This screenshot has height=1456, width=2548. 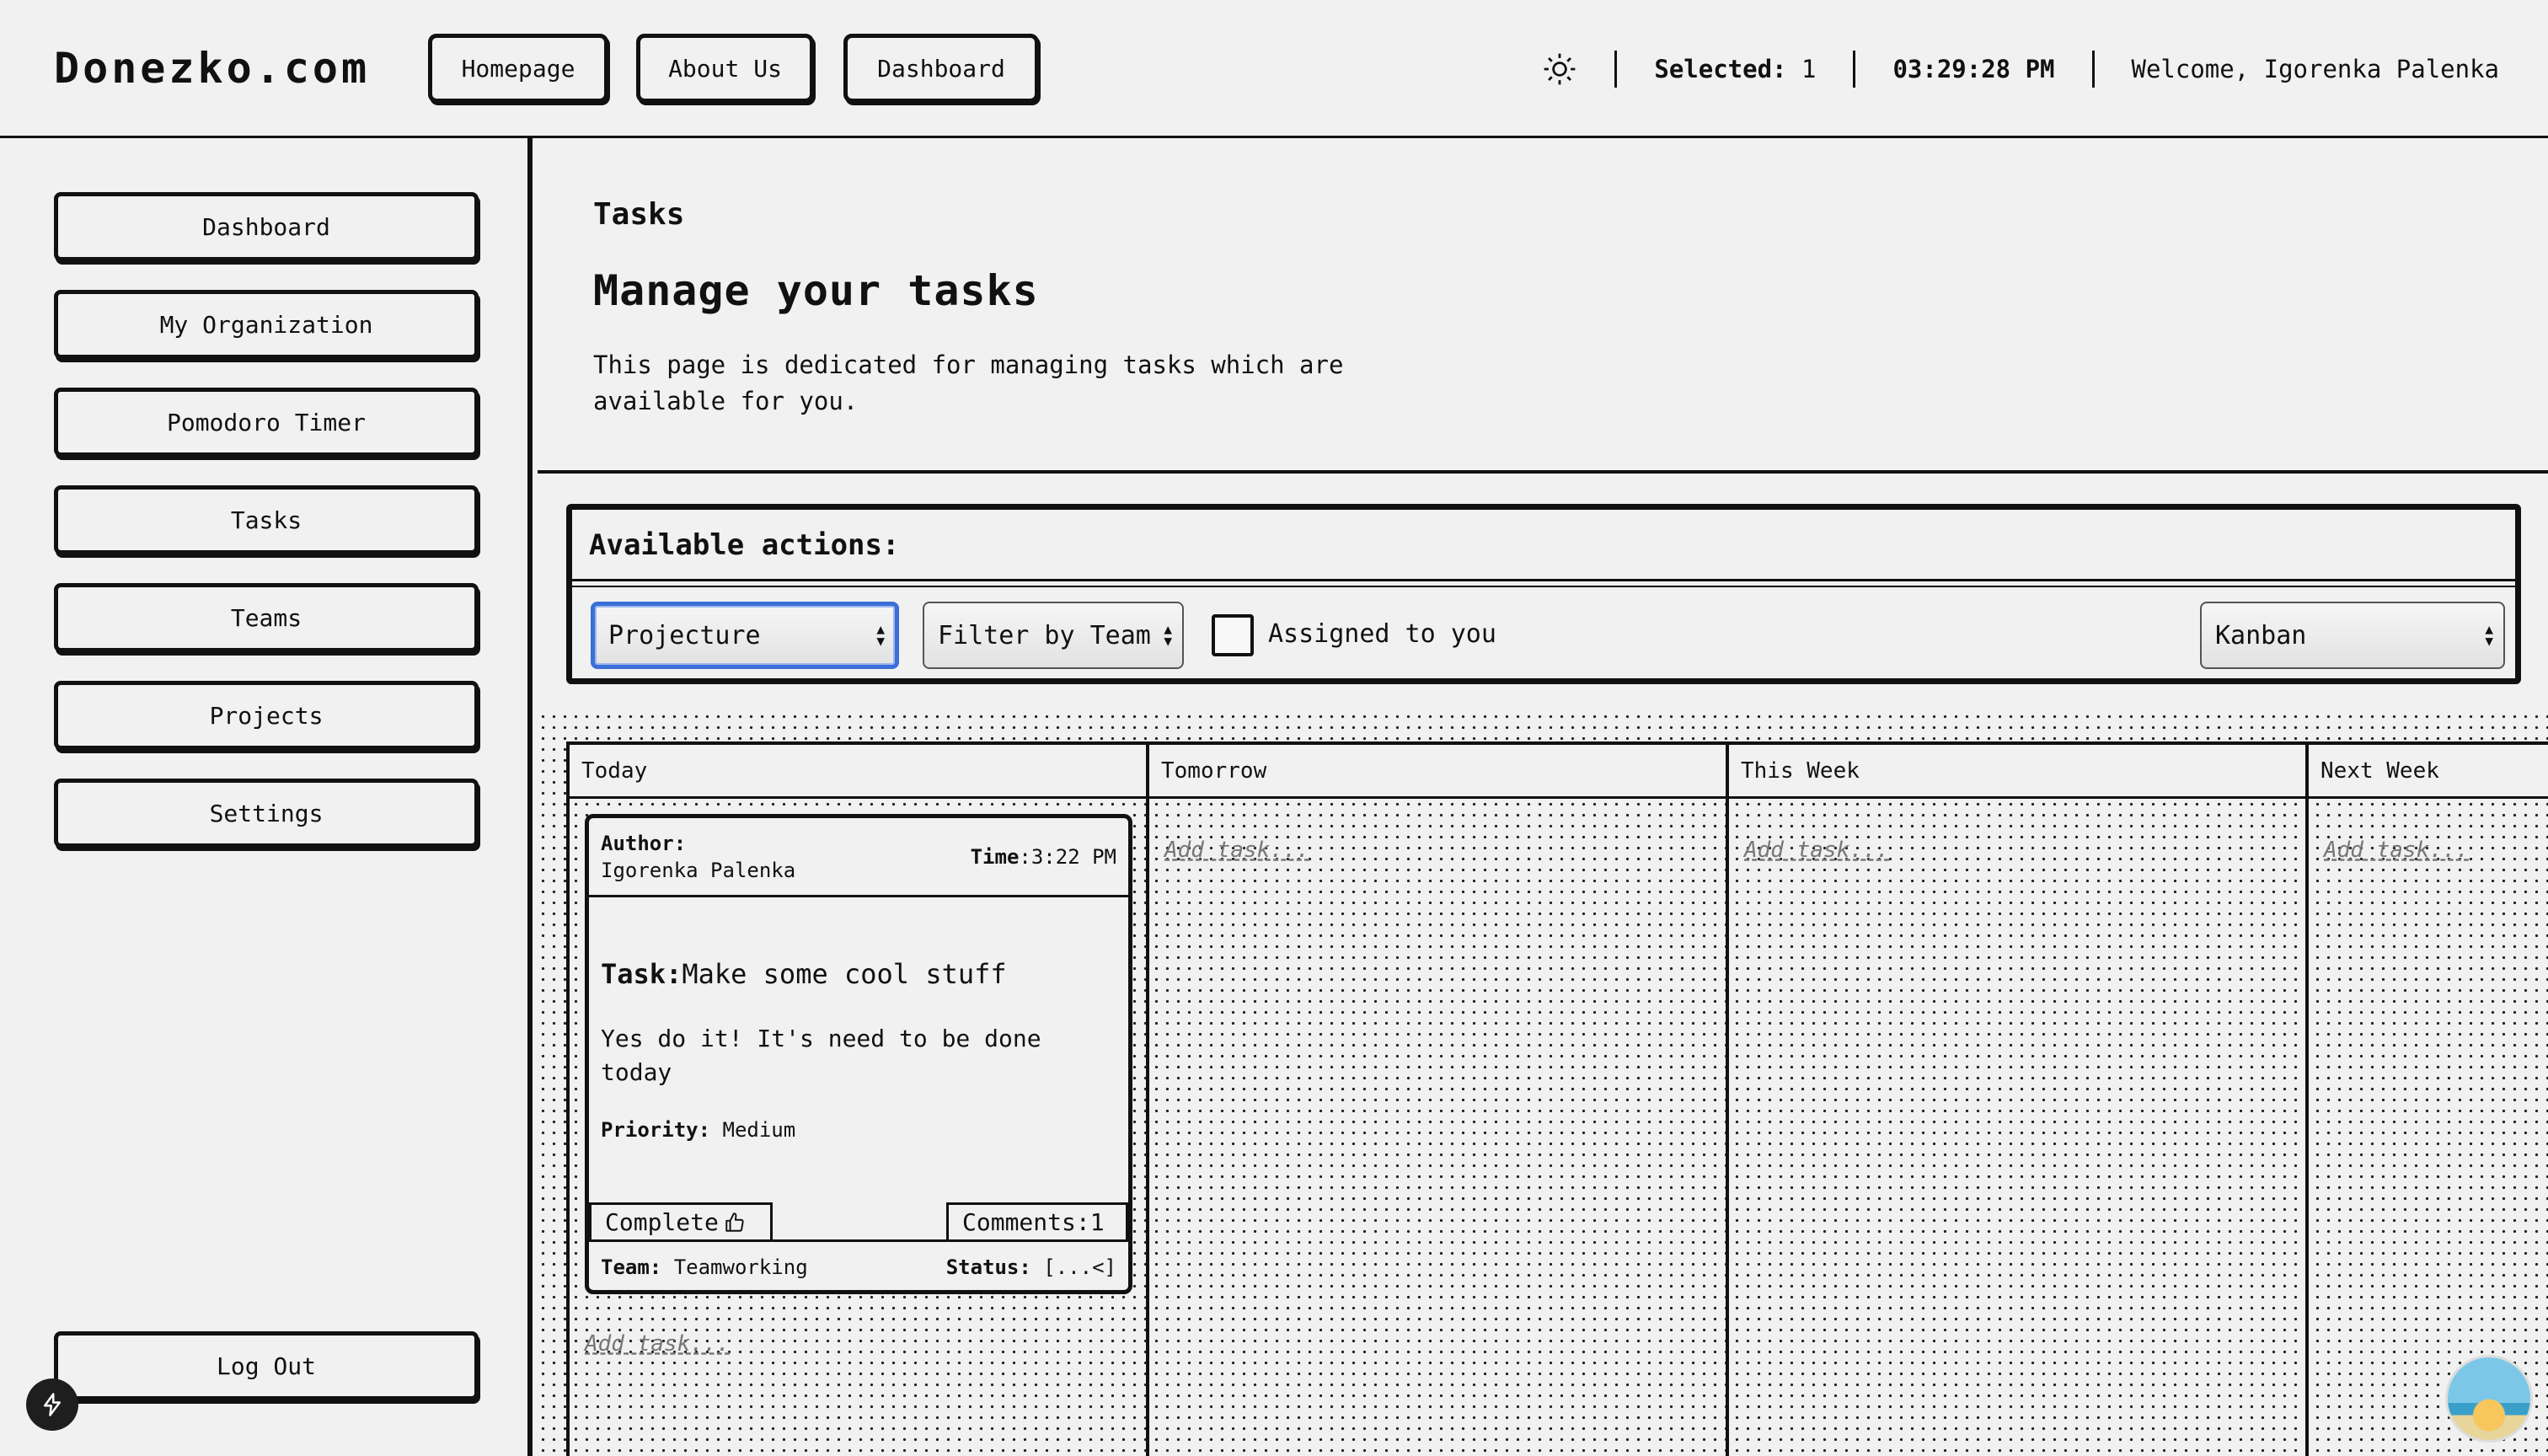 I want to click on task-priority: Priority: Medium, so click(x=698, y=1130).